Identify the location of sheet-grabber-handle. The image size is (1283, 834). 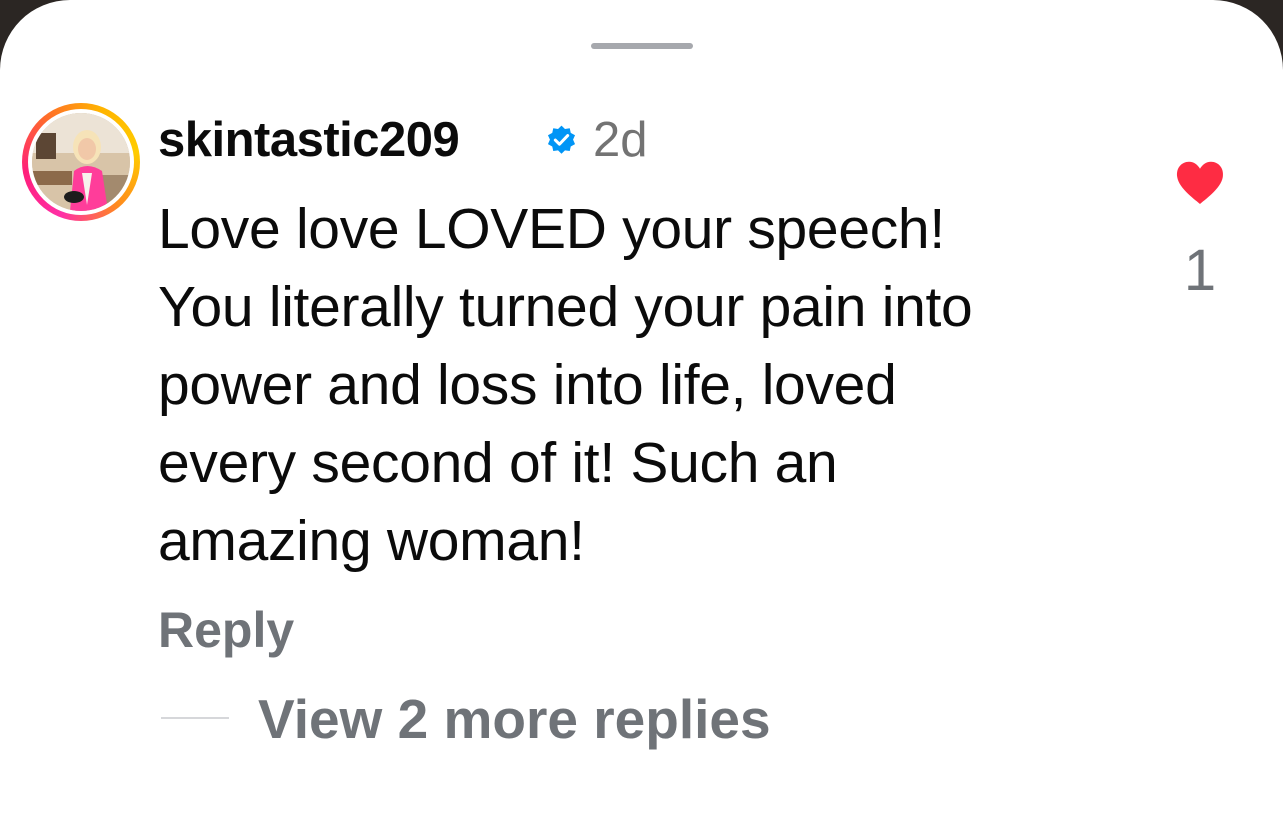
(642, 46).